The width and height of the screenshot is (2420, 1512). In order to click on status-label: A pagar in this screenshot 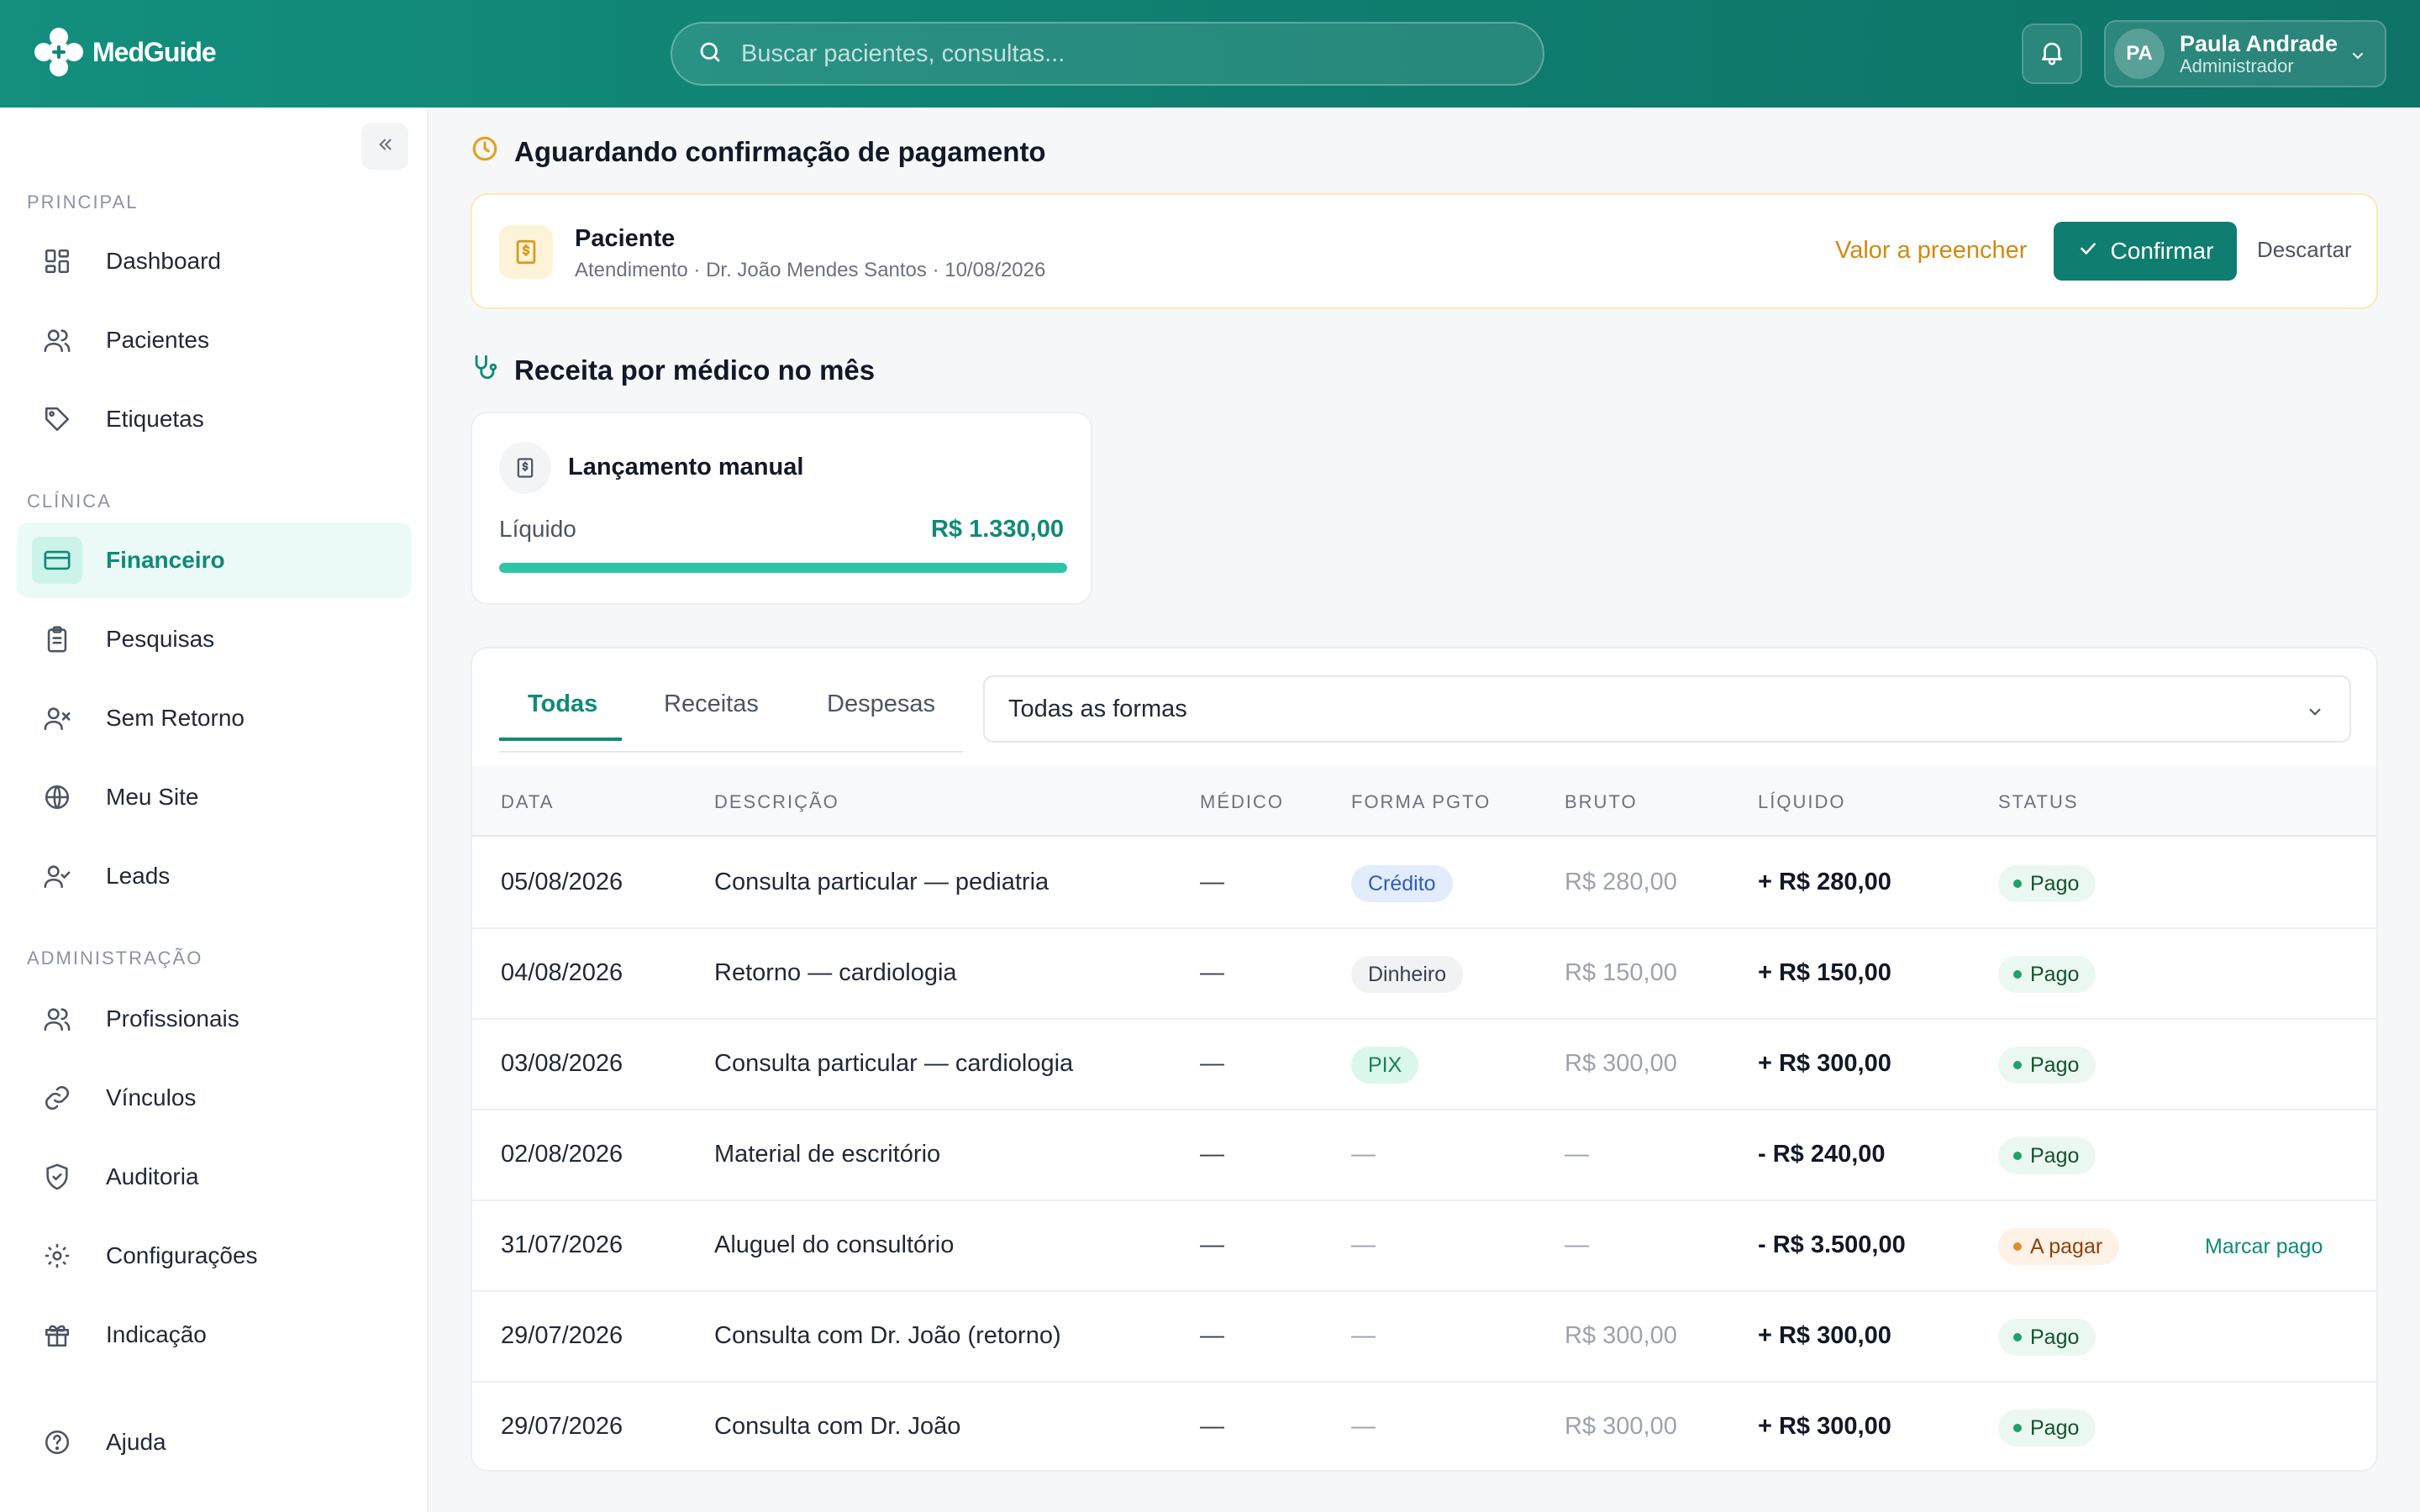, I will do `click(2066, 1246)`.